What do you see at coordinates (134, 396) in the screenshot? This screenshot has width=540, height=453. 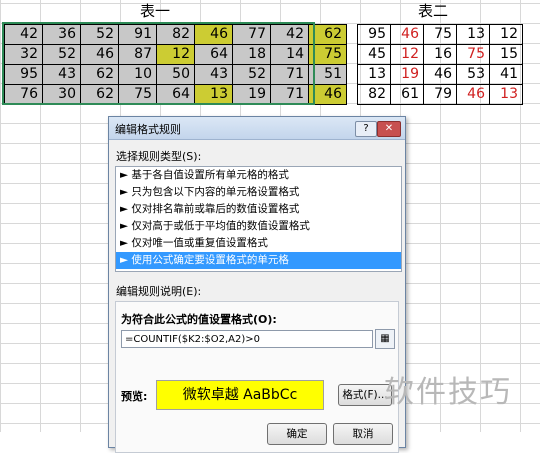 I see `preview-label: 预览:` at bounding box center [134, 396].